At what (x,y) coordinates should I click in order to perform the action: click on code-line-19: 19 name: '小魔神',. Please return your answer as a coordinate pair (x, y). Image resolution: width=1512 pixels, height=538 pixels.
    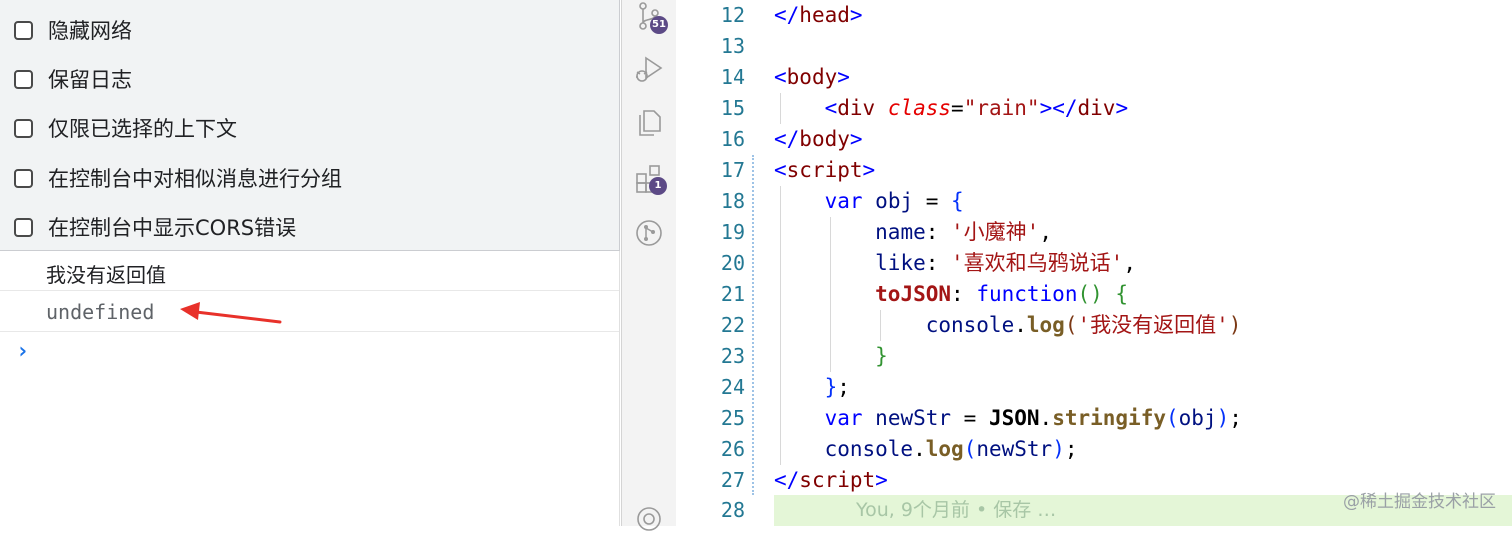
    Looking at the image, I should click on (1094, 232).